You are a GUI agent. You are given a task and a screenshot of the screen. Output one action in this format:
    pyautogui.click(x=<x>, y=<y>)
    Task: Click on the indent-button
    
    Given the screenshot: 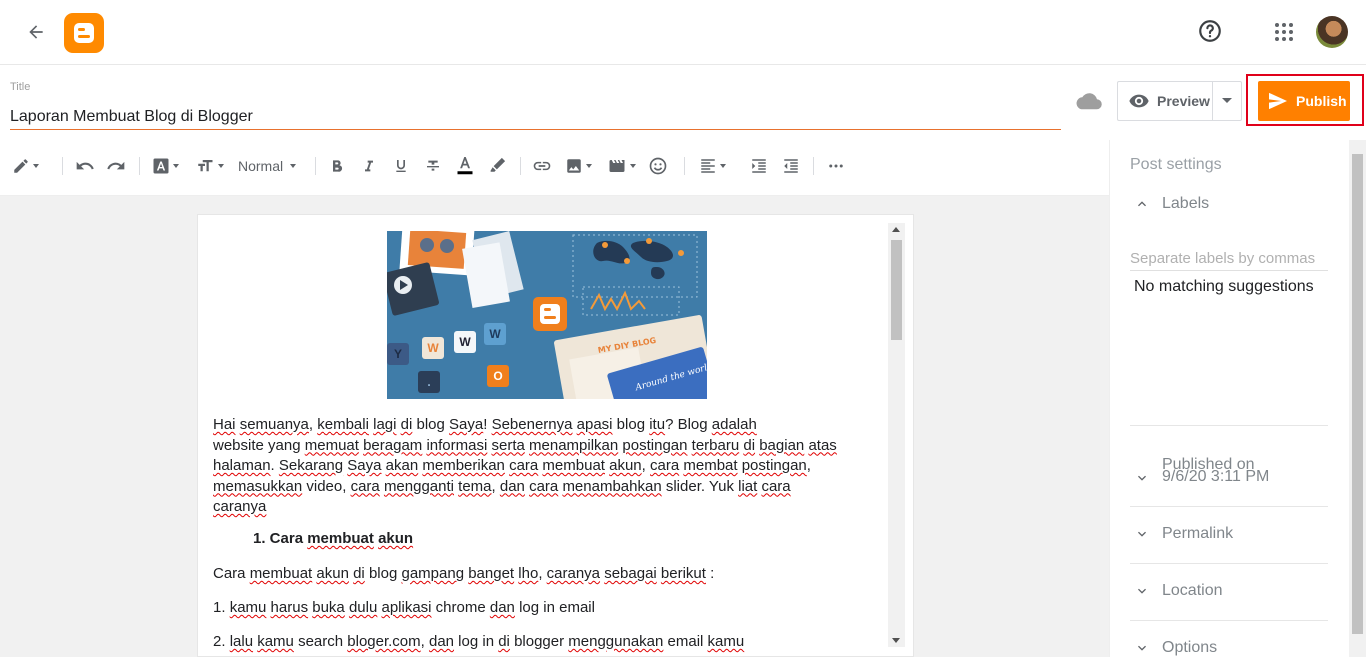 What is the action you would take?
    pyautogui.click(x=759, y=166)
    